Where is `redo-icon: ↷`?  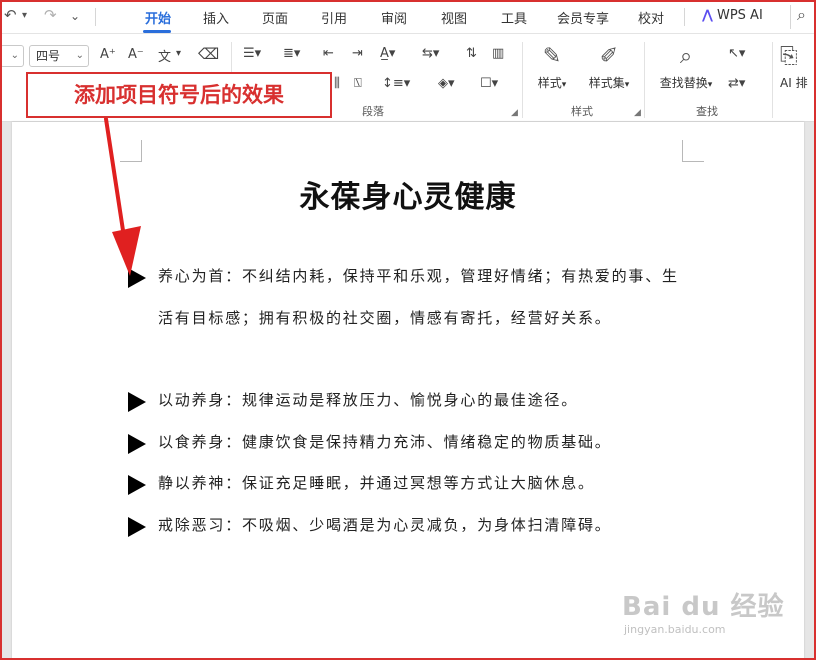 redo-icon: ↷ is located at coordinates (50, 15).